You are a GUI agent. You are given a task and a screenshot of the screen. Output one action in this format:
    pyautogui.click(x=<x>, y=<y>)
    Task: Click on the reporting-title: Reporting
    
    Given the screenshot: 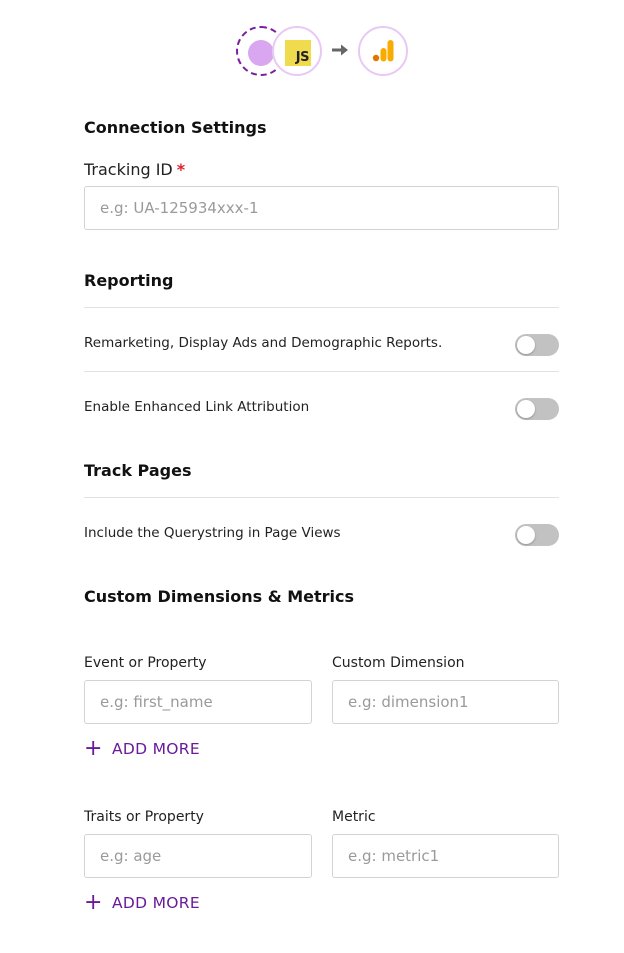 What is the action you would take?
    pyautogui.click(x=129, y=280)
    